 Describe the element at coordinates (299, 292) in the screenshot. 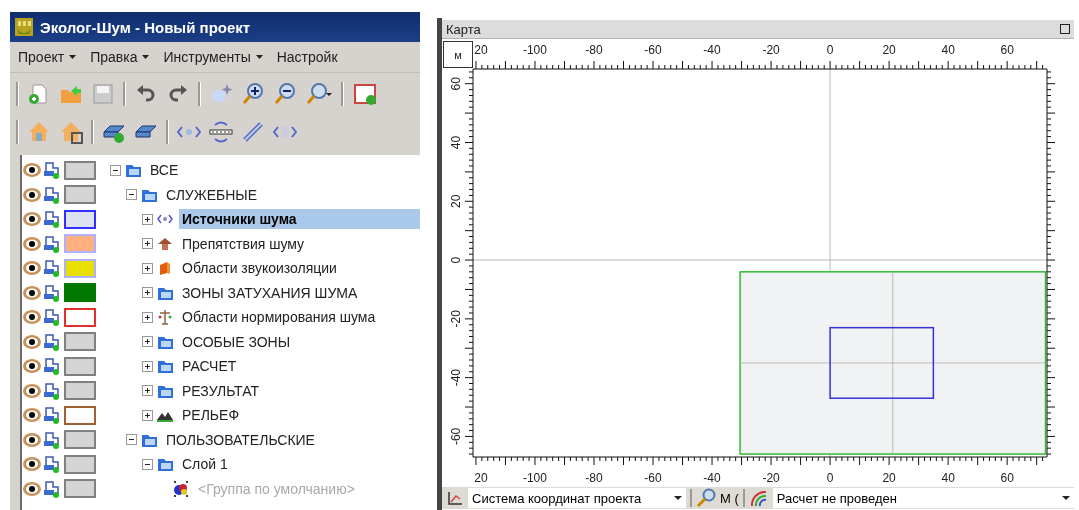

I see `tree-item: ЗОНЫ ЗАТУХАНИЯ ШУМА` at that location.